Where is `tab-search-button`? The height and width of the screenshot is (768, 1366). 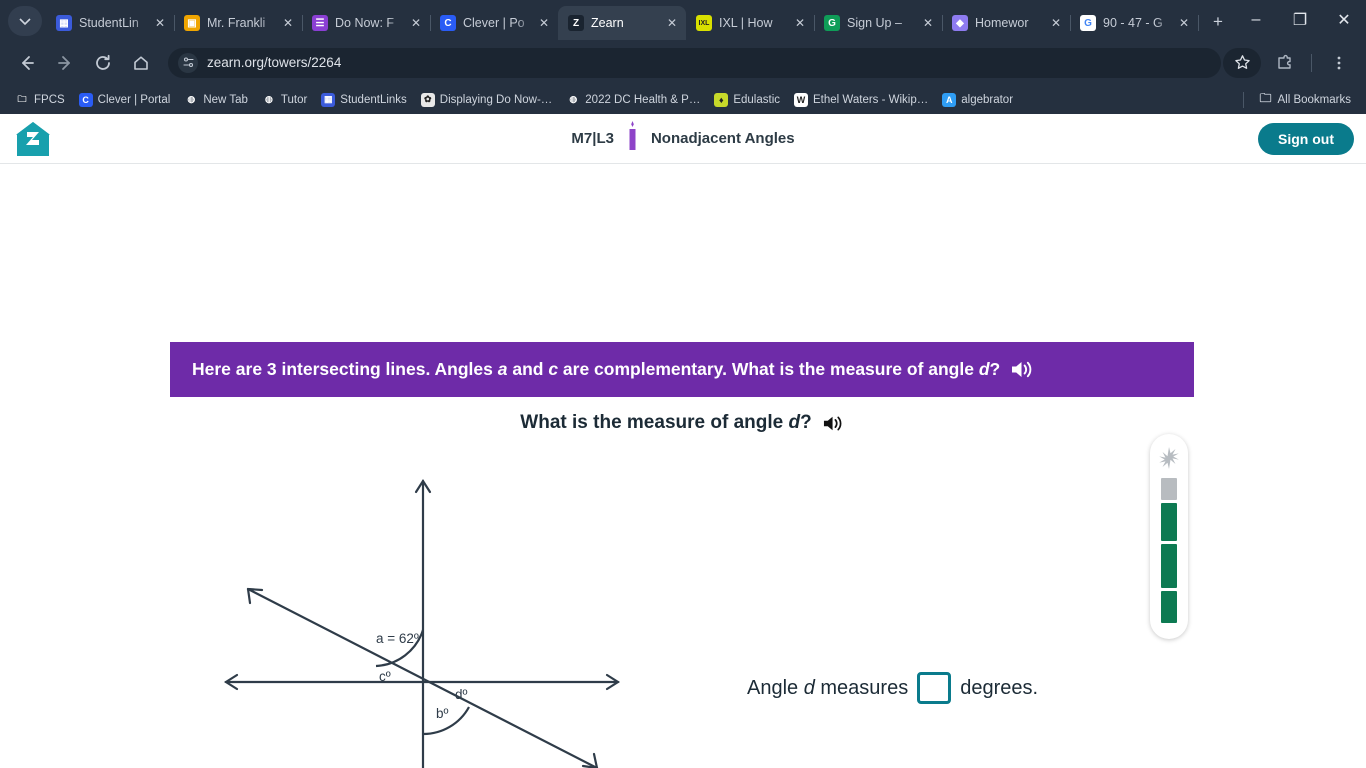 tab-search-button is located at coordinates (25, 21).